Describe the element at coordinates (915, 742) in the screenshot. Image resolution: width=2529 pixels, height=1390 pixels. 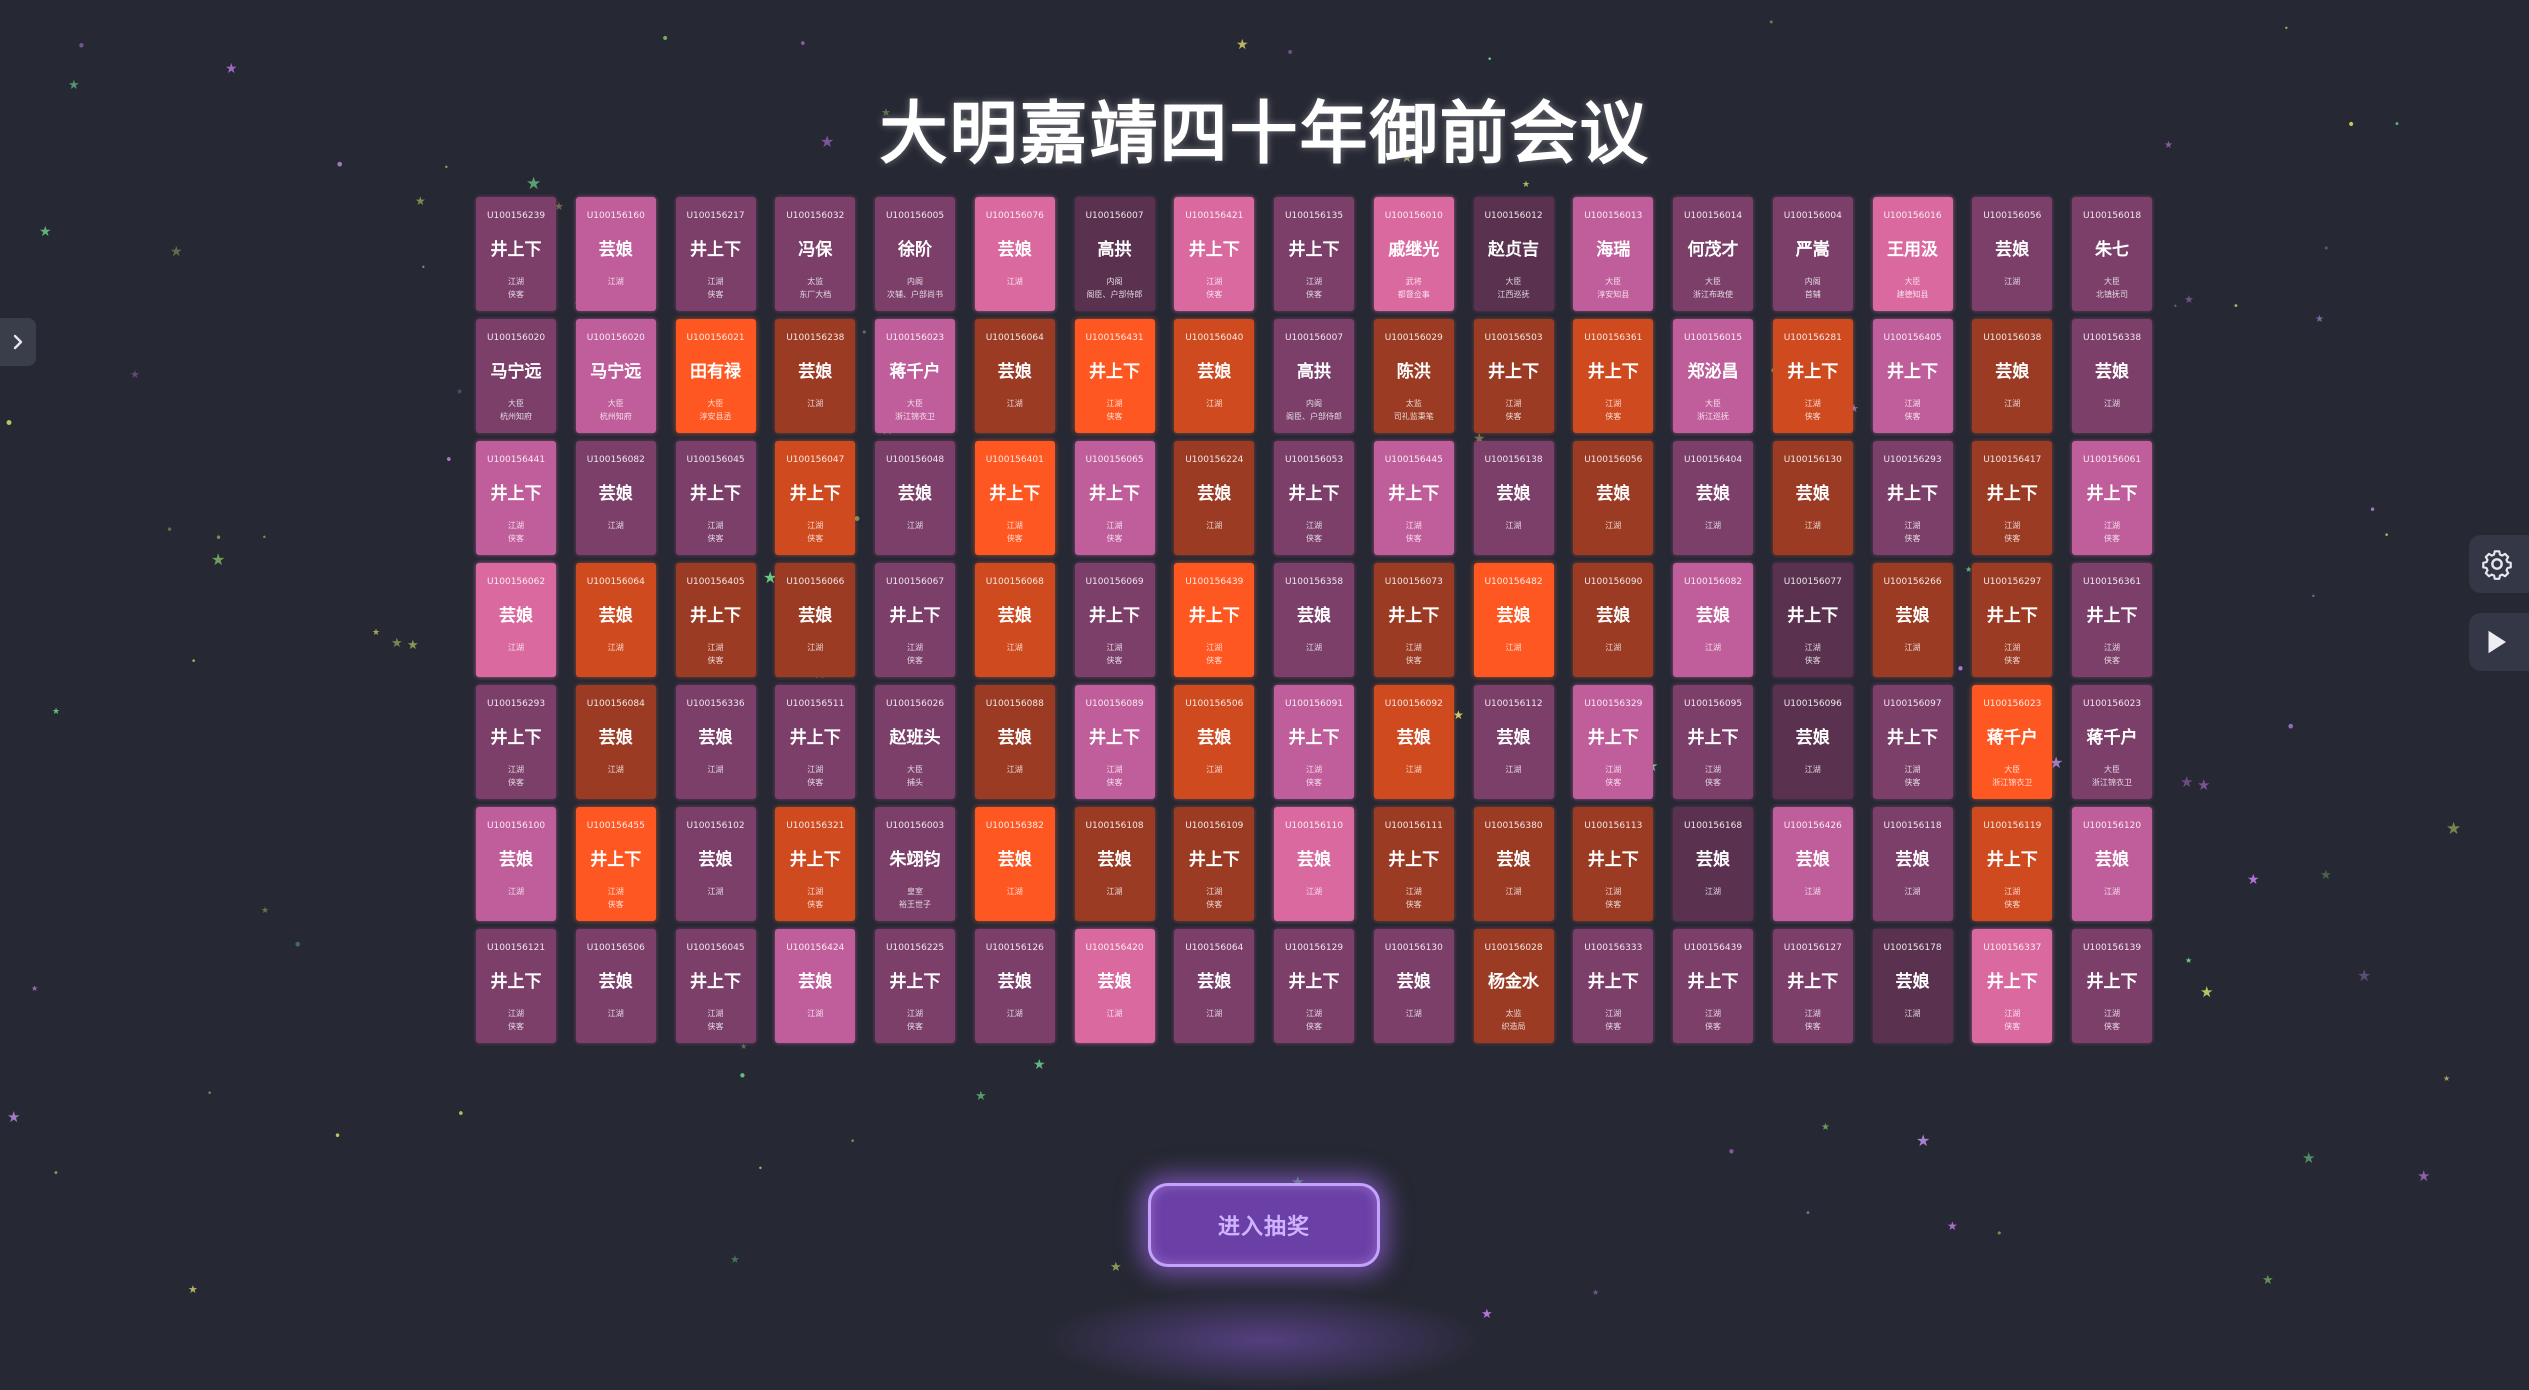
I see `participant-card: U100156026 赵班头 大臣 捕头` at that location.